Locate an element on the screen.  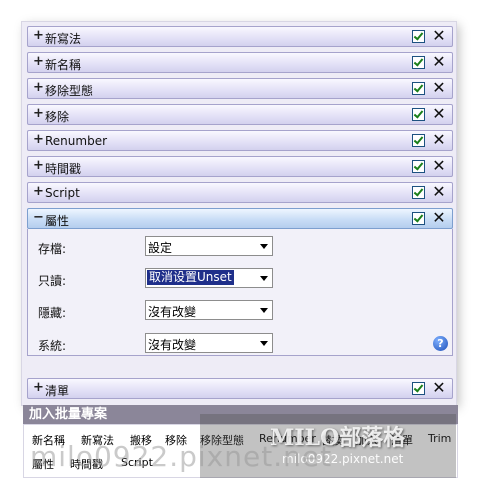
rule-row-script: + Script ✕ is located at coordinates (240, 192).